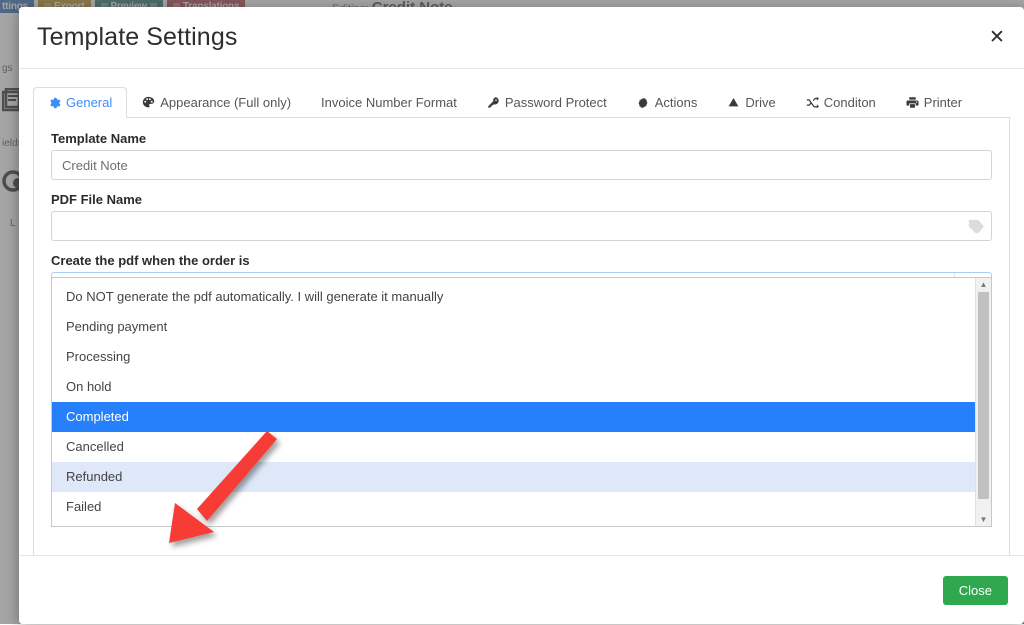 This screenshot has width=1024, height=625. I want to click on tab-printer: Printer, so click(934, 102).